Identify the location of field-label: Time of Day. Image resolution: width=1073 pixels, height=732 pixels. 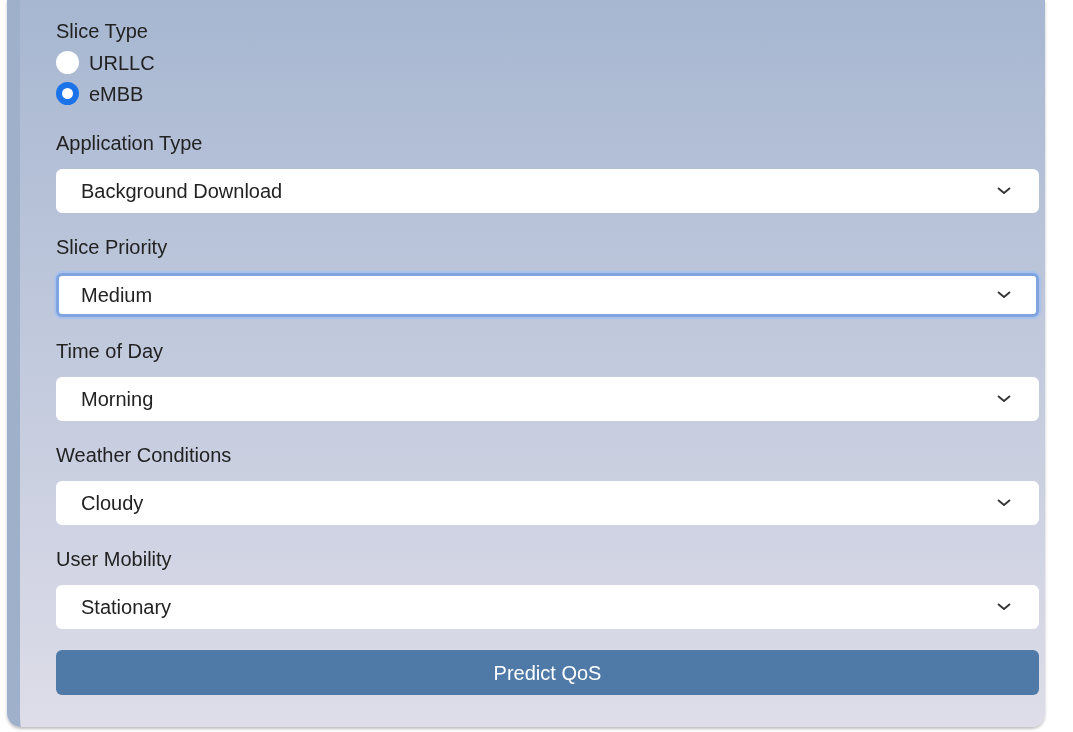
(110, 351).